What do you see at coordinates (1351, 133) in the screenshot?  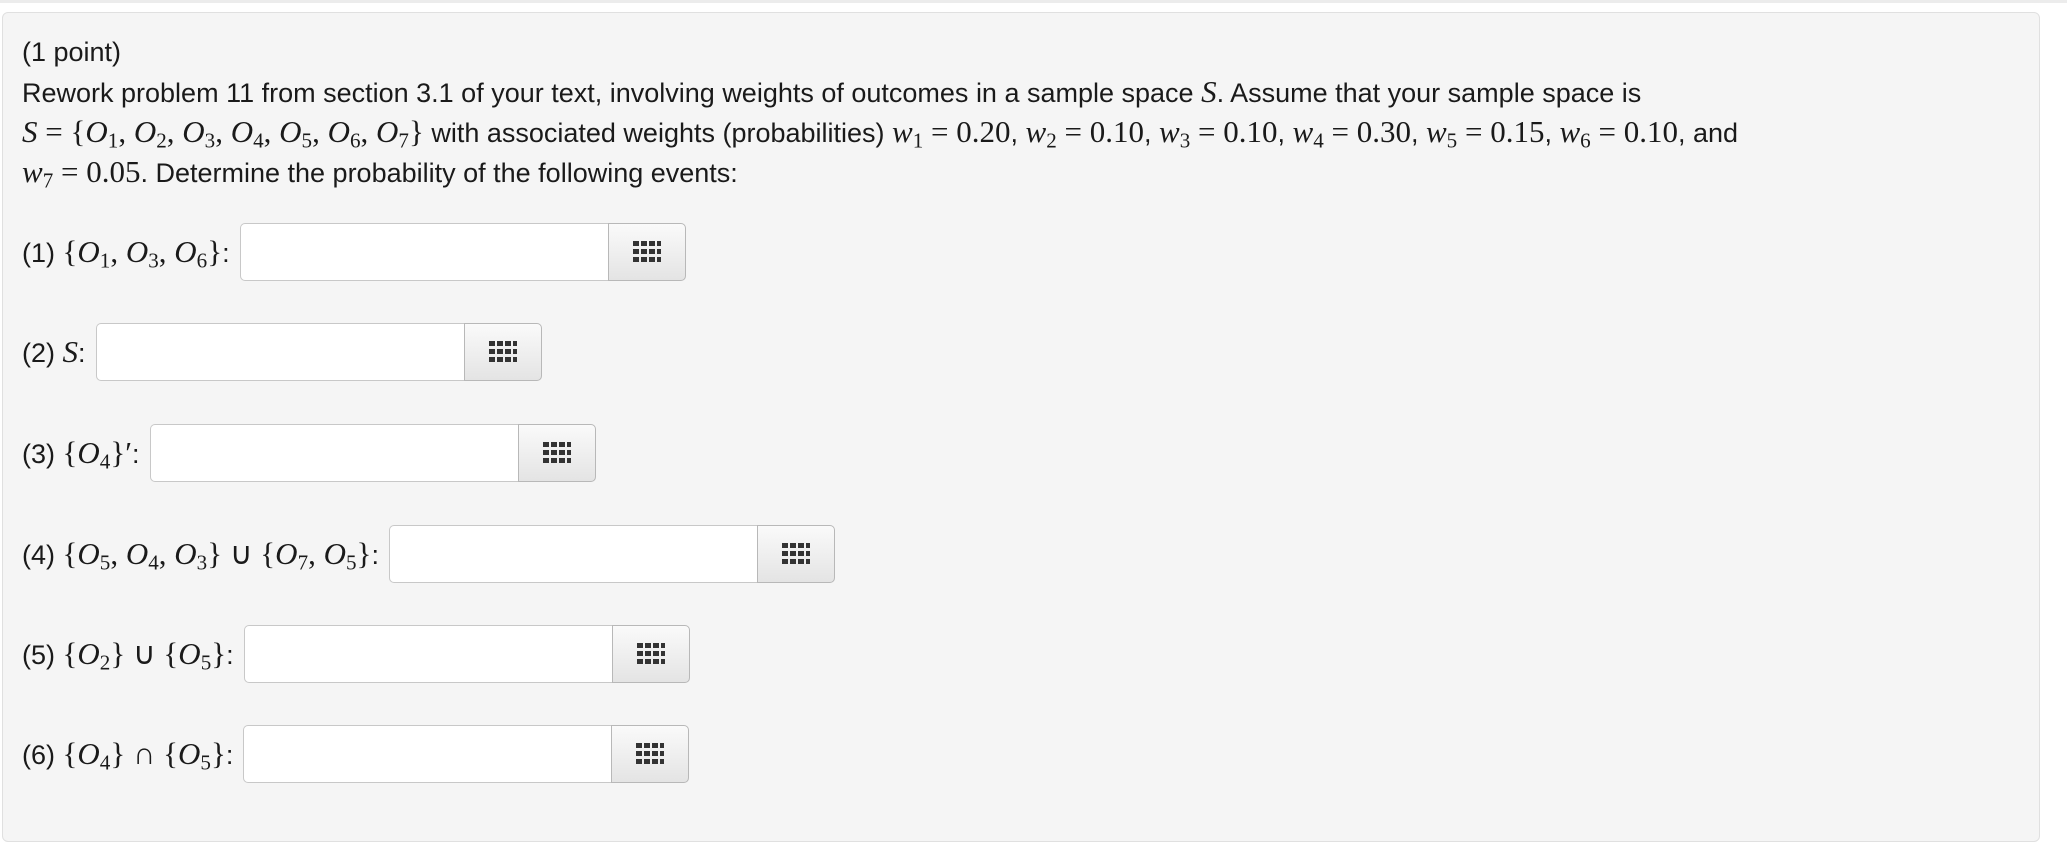 I see `weight-4: w4 = 0.30` at bounding box center [1351, 133].